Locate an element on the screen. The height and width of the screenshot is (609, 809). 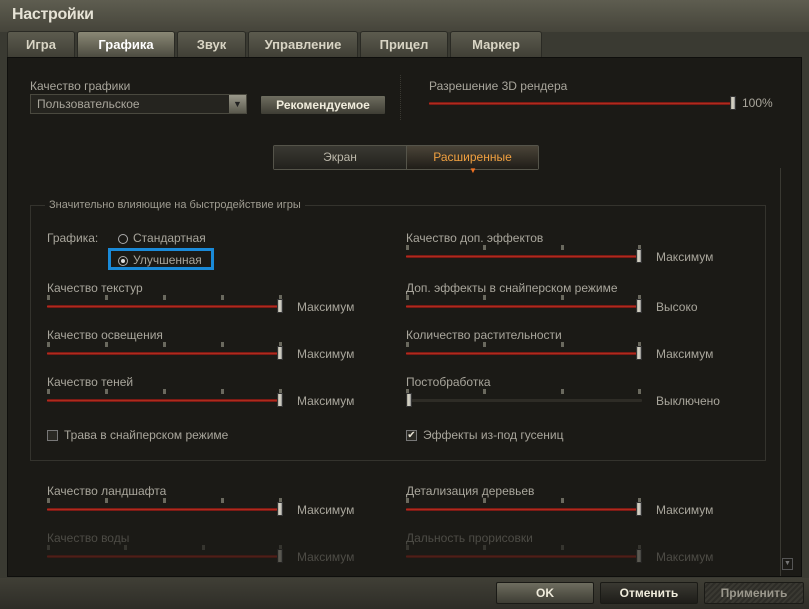
title-bar is located at coordinates (404, 16).